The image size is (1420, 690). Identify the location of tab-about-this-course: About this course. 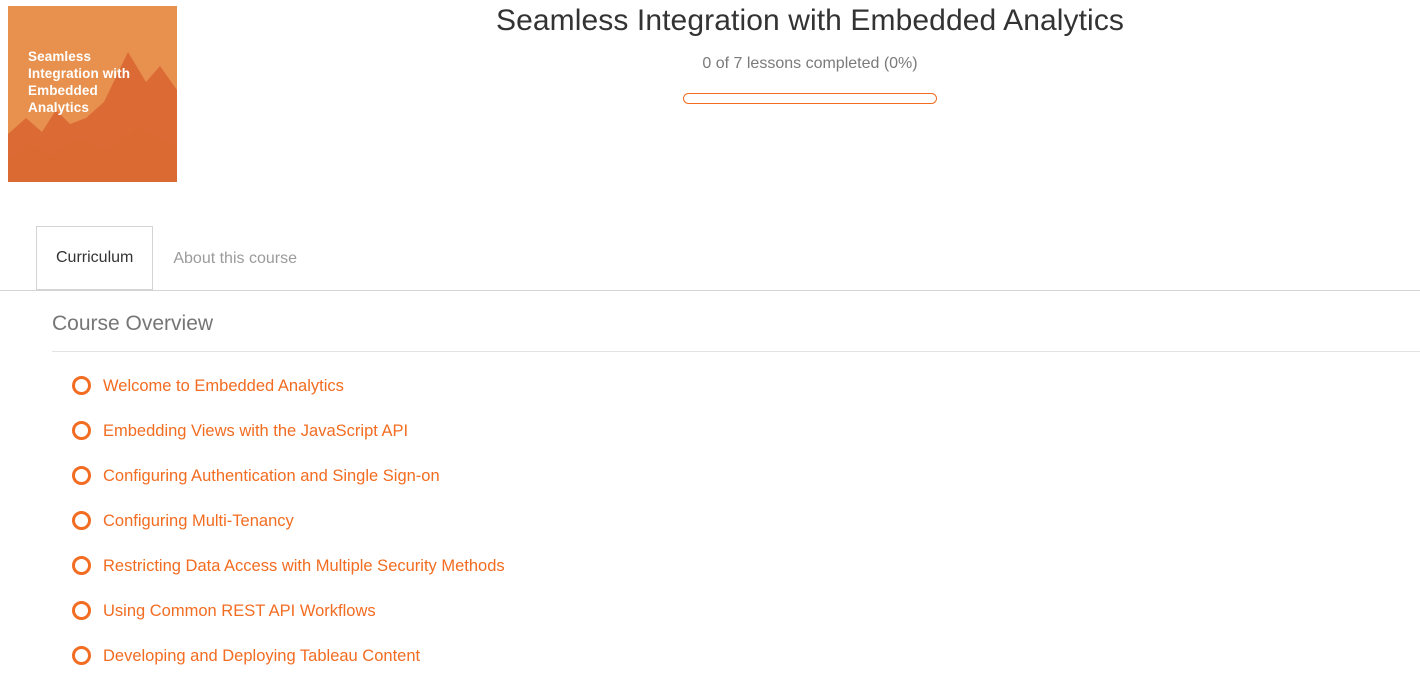
(235, 258).